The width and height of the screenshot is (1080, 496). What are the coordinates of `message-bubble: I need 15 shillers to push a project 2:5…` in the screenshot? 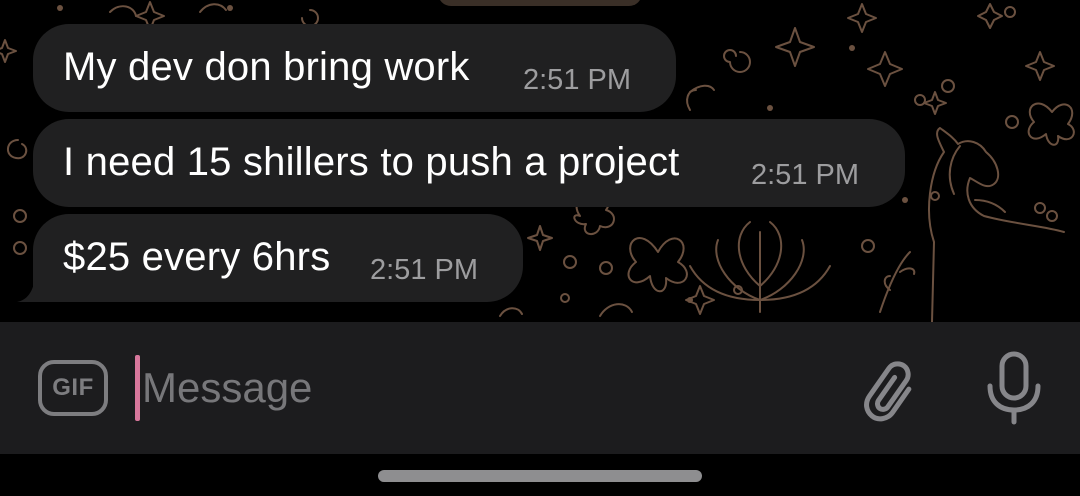 It's located at (469, 163).